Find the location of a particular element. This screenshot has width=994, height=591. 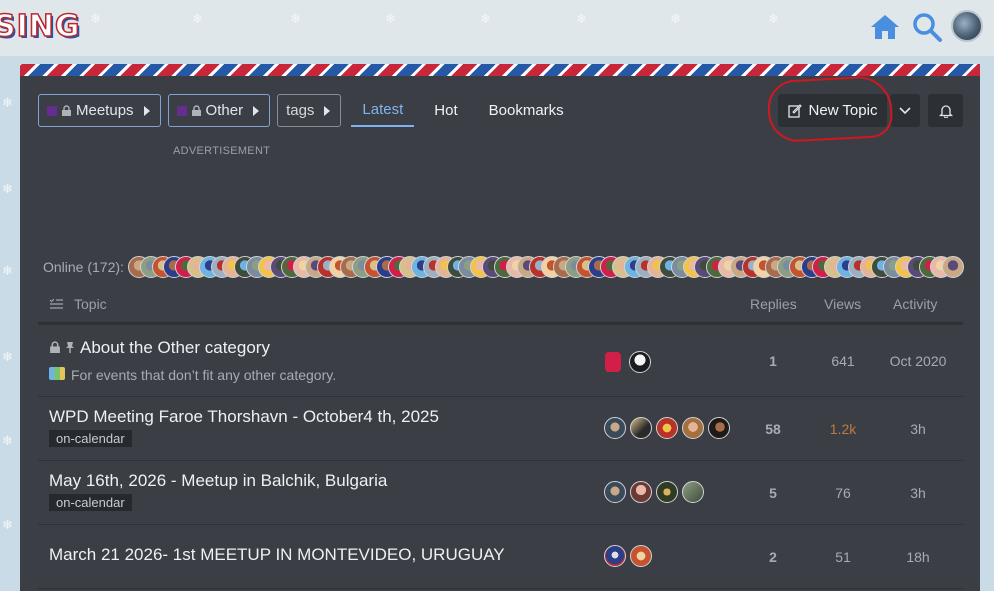

replies-count: 58 is located at coordinates (773, 429).